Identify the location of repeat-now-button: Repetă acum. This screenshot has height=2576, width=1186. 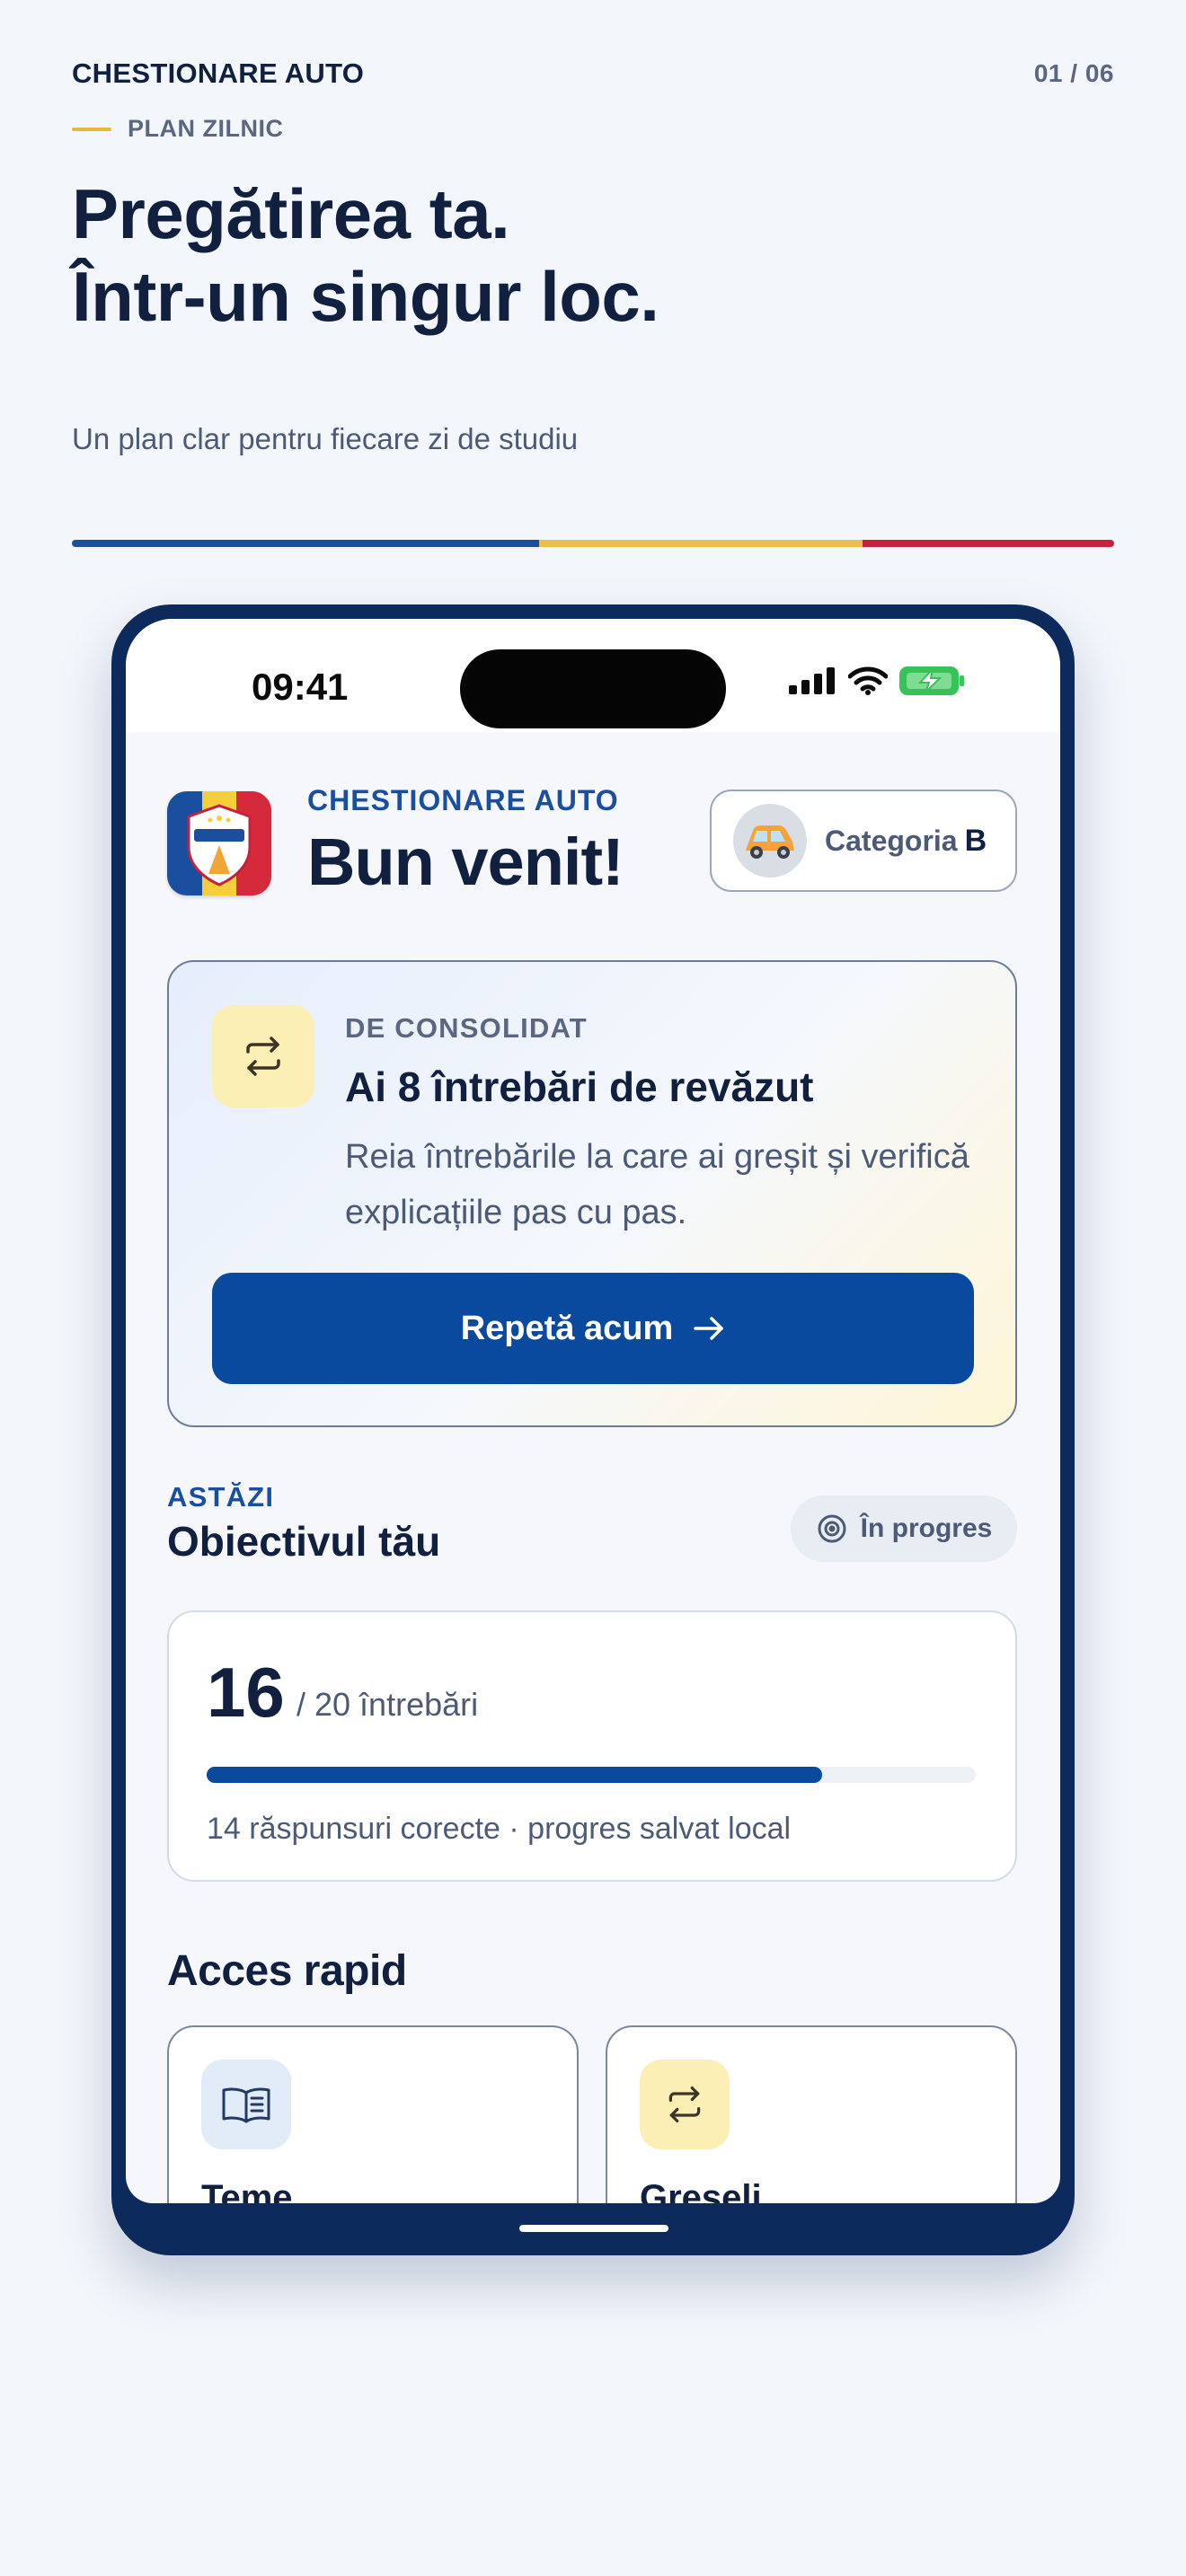
(593, 1328).